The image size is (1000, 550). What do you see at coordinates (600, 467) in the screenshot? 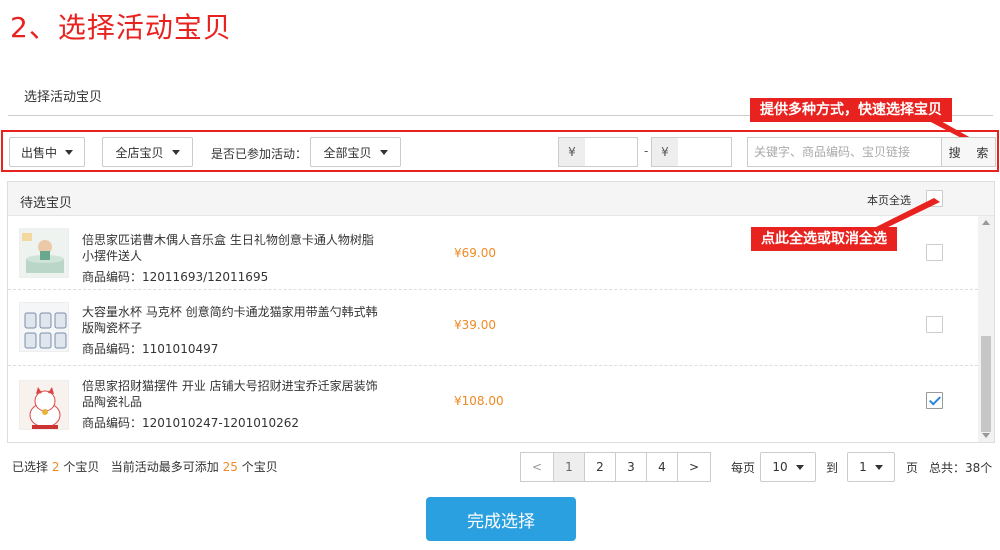
I see `page-button-2: 2` at bounding box center [600, 467].